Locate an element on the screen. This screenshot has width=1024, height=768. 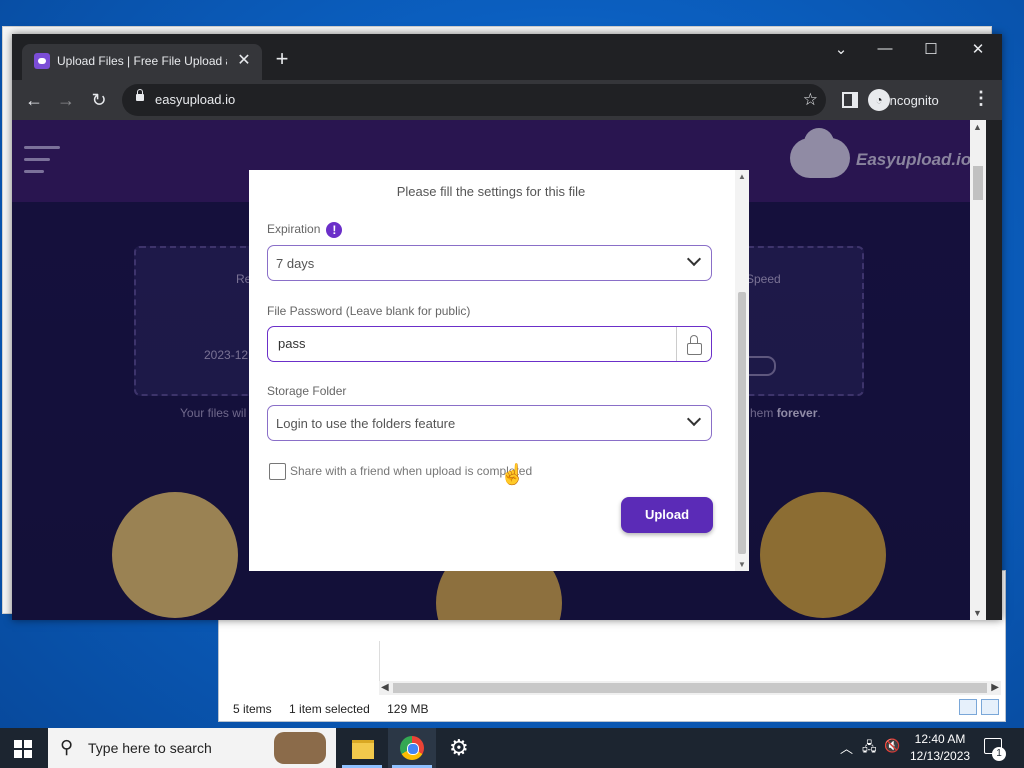
tab-upload-files: Upload Files | Free File Upload a ✕ is located at coordinates (142, 62).